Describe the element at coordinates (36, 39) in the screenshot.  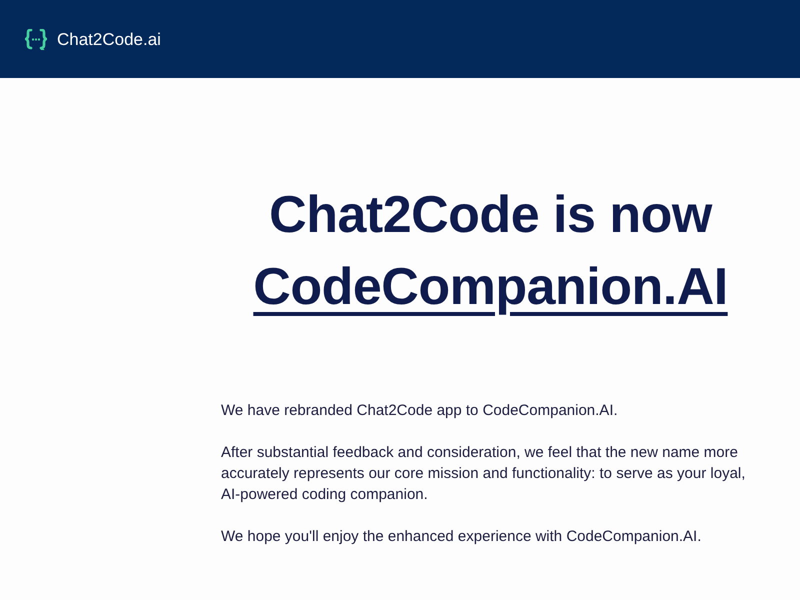
I see `code-chat-bubble-icon` at that location.